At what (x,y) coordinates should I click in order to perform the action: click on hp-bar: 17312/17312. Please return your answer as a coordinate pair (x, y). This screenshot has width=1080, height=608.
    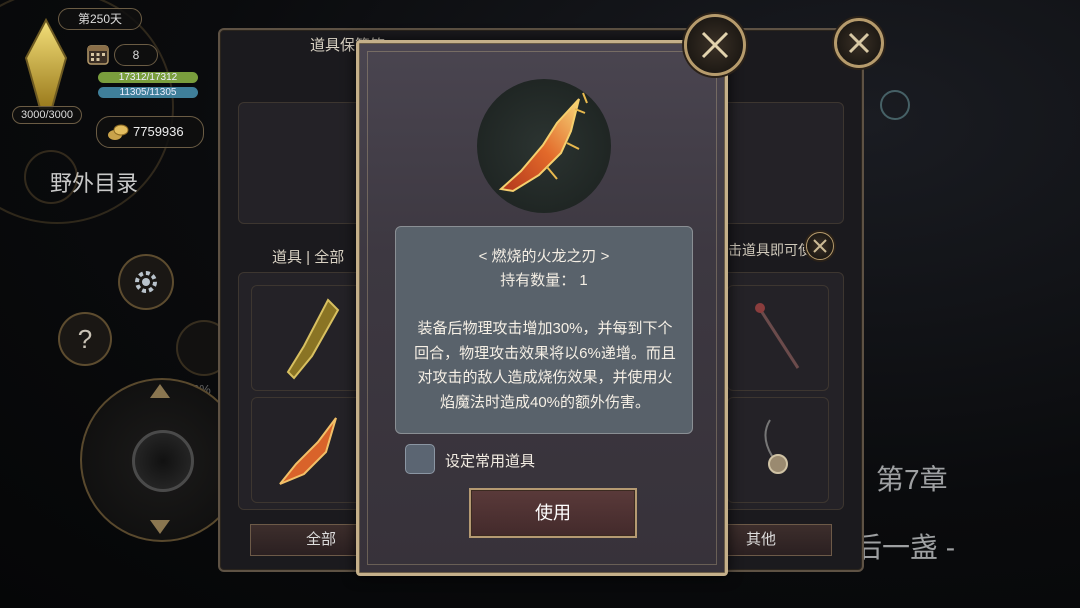
    Looking at the image, I should click on (148, 77).